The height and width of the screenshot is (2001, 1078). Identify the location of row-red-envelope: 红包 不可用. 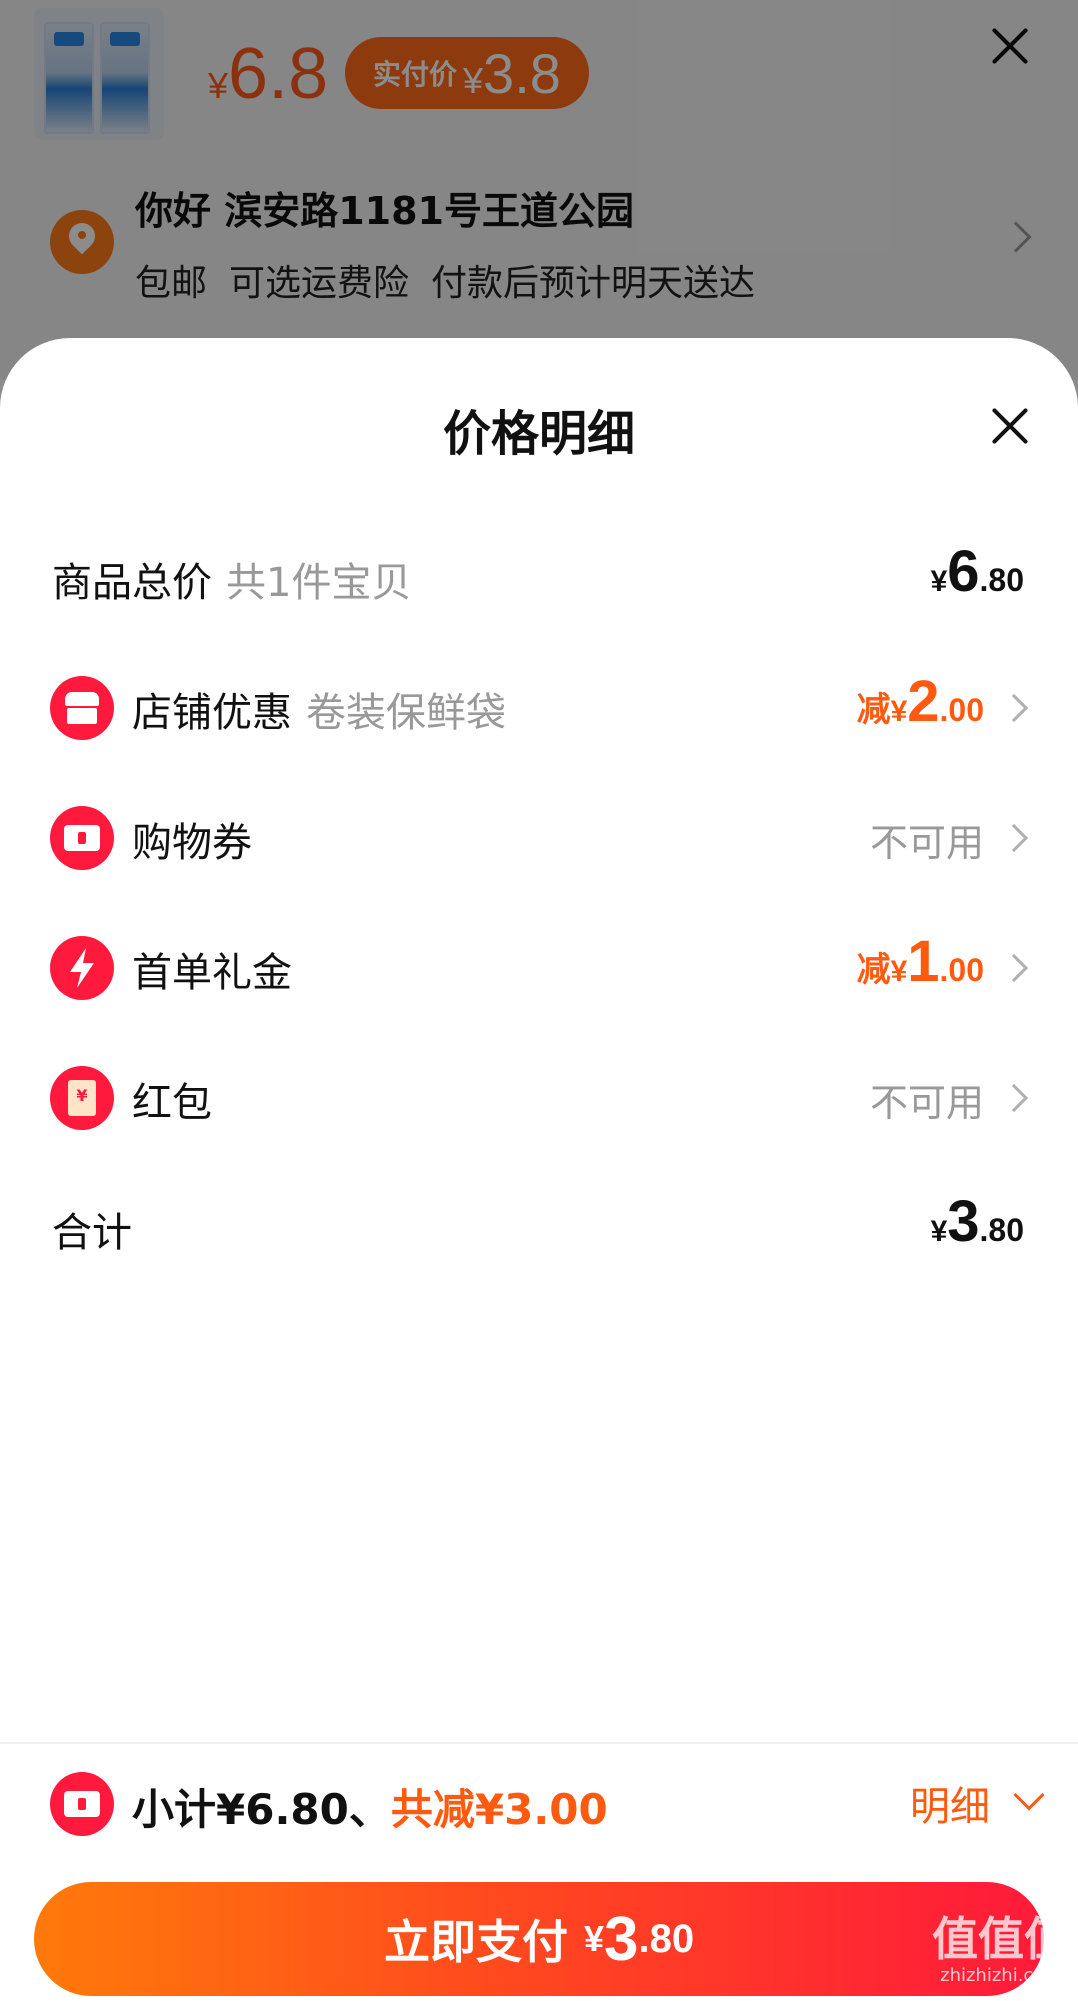
(539, 1096).